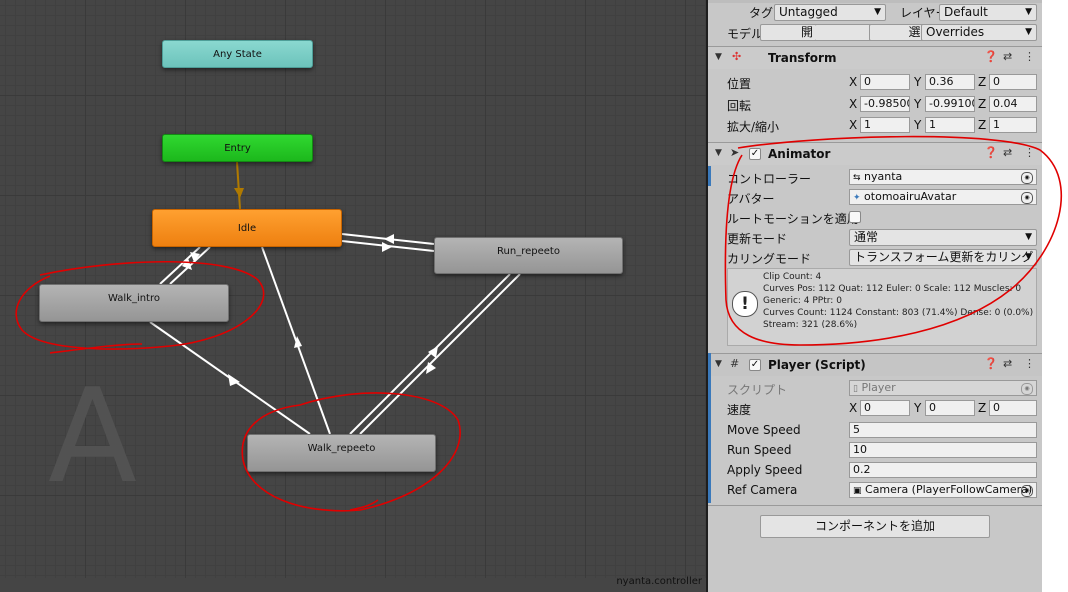 The height and width of the screenshot is (592, 1068). I want to click on update-mode-label: 更新モード, so click(757, 239).